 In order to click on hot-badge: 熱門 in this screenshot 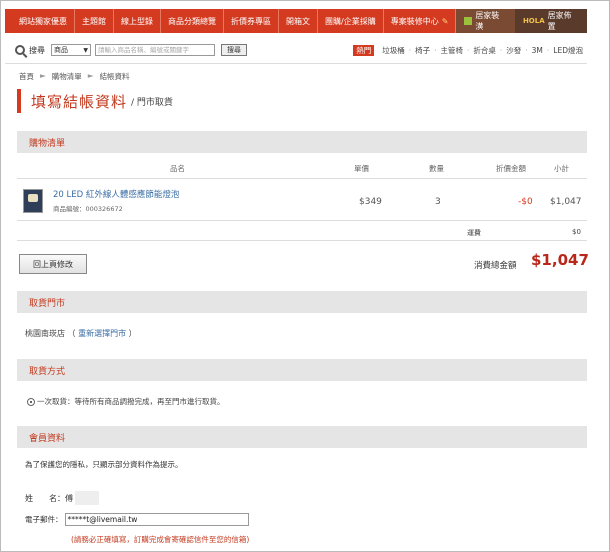, I will do `click(364, 50)`.